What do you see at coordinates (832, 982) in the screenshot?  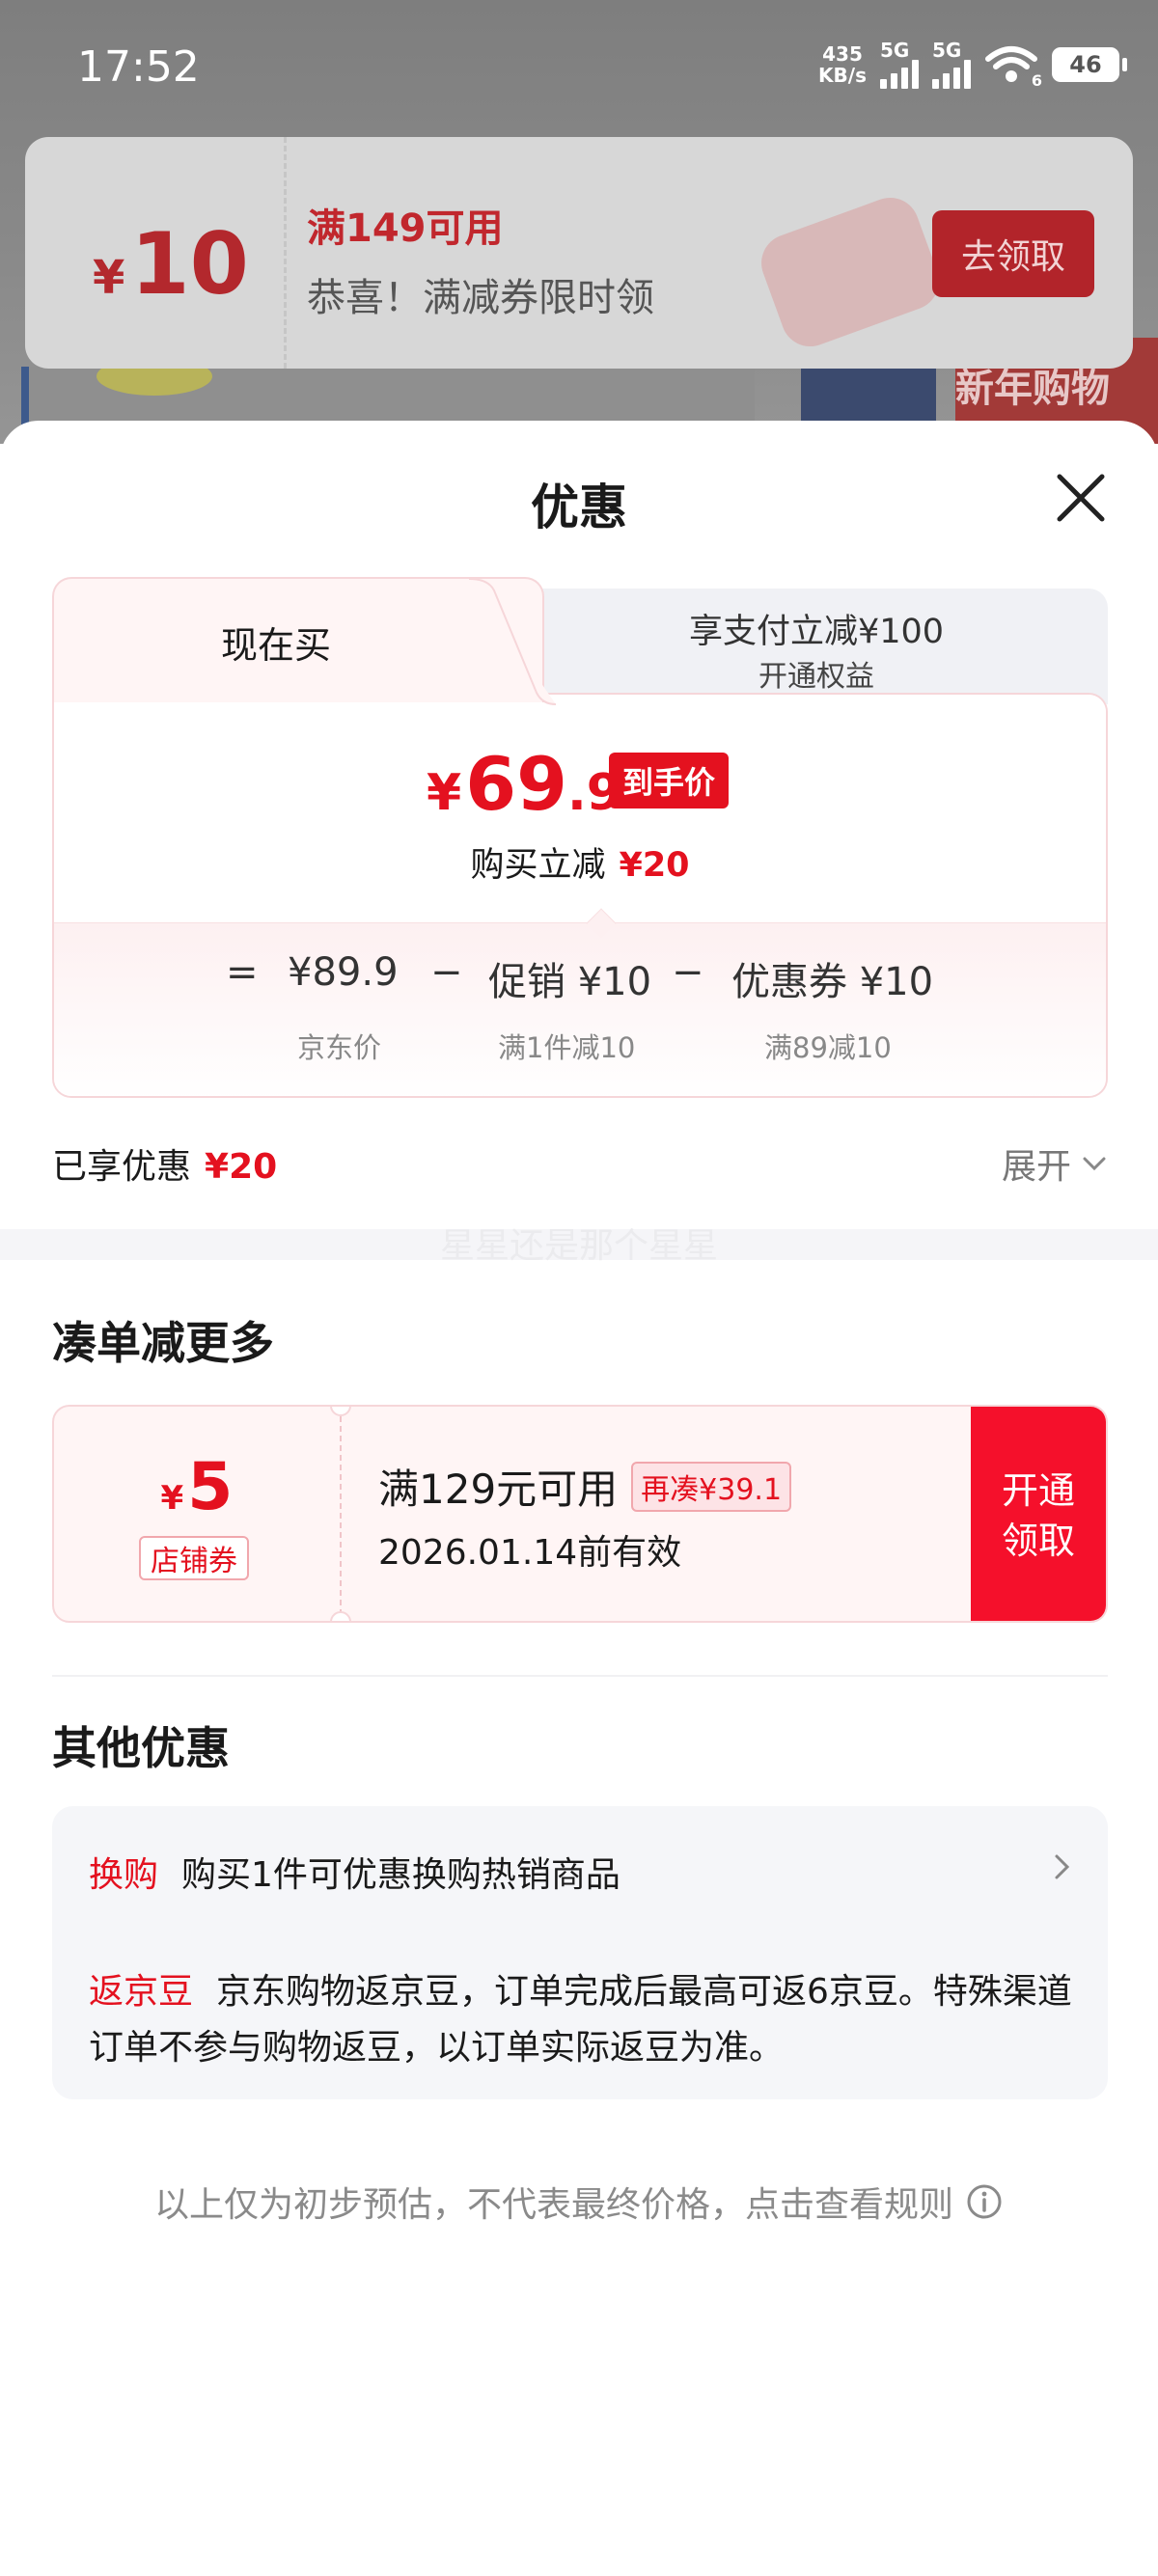 I see `formula-coupon: 优惠券 ¥10` at bounding box center [832, 982].